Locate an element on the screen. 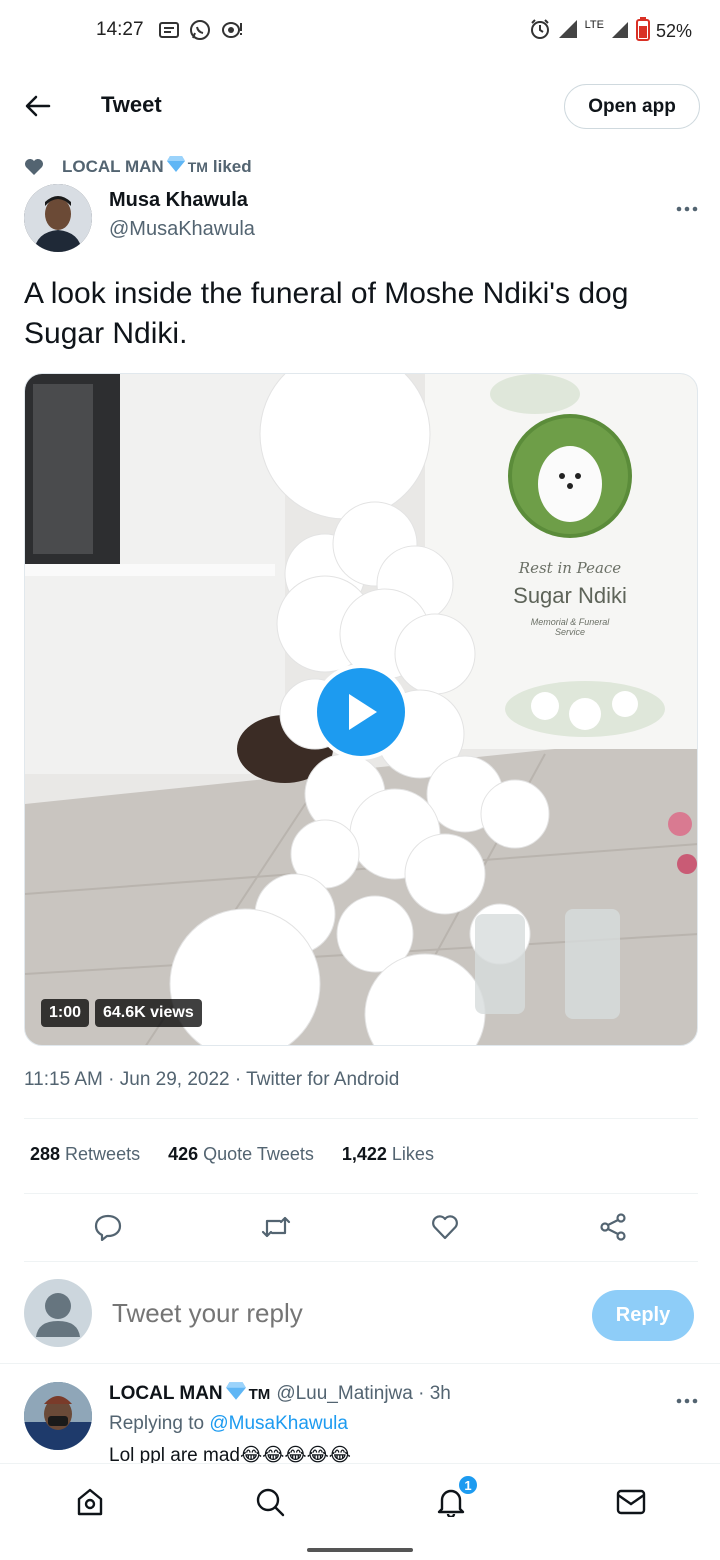 This screenshot has height=1560, width=720. user-avatar is located at coordinates (58, 1313).